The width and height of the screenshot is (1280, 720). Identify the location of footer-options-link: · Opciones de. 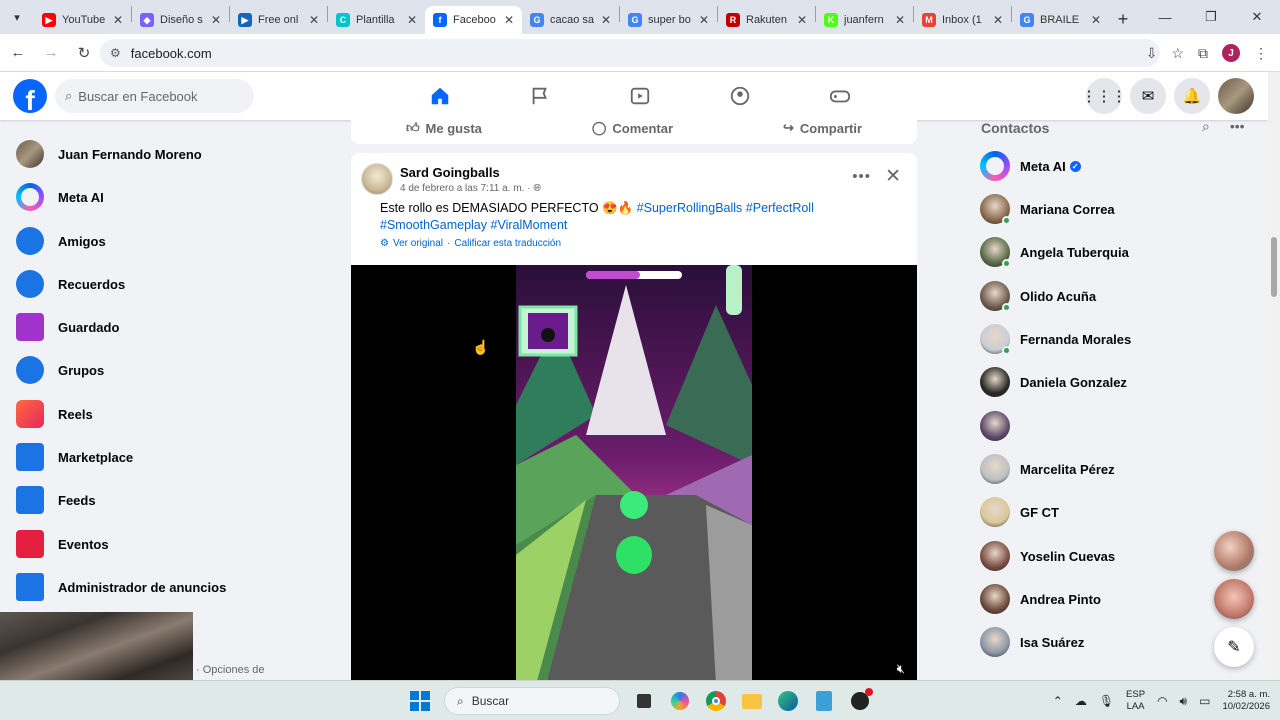
(230, 670).